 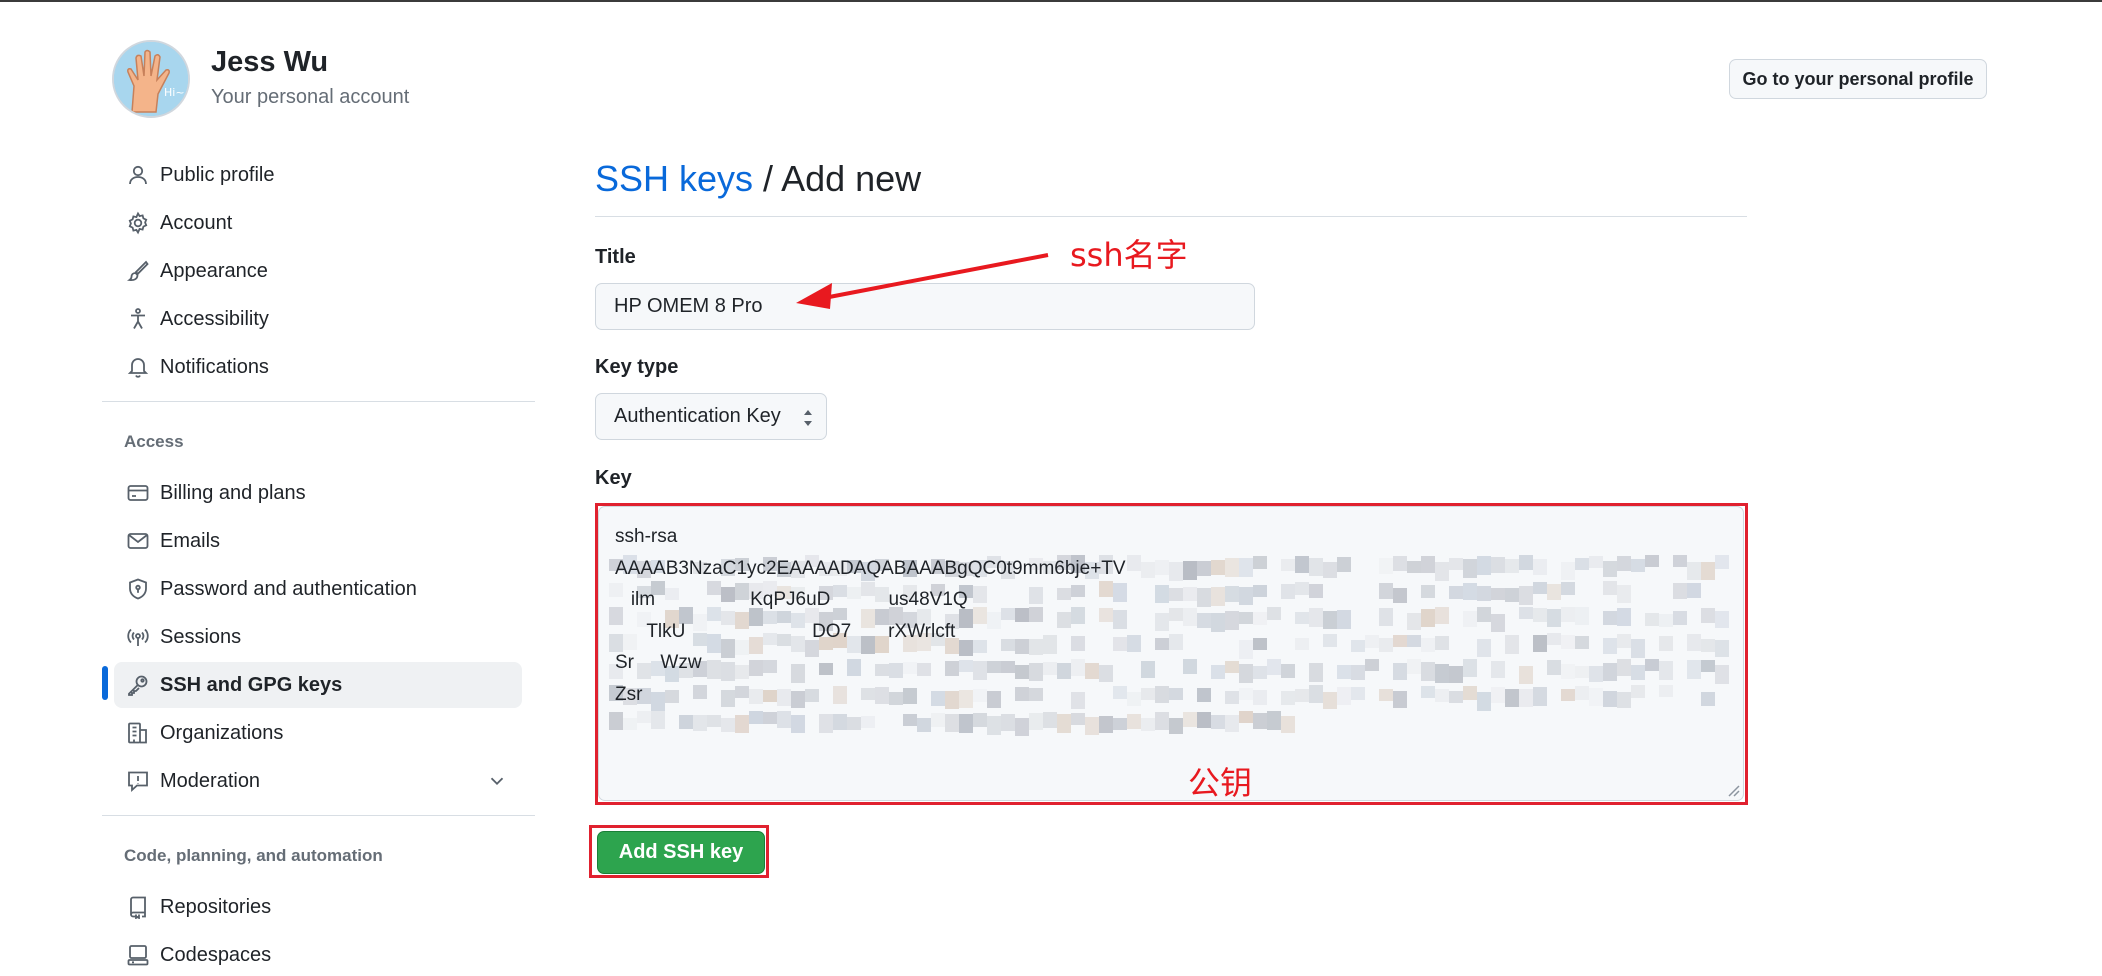 What do you see at coordinates (310, 97) in the screenshot?
I see `account-subtitle: Your personal account` at bounding box center [310, 97].